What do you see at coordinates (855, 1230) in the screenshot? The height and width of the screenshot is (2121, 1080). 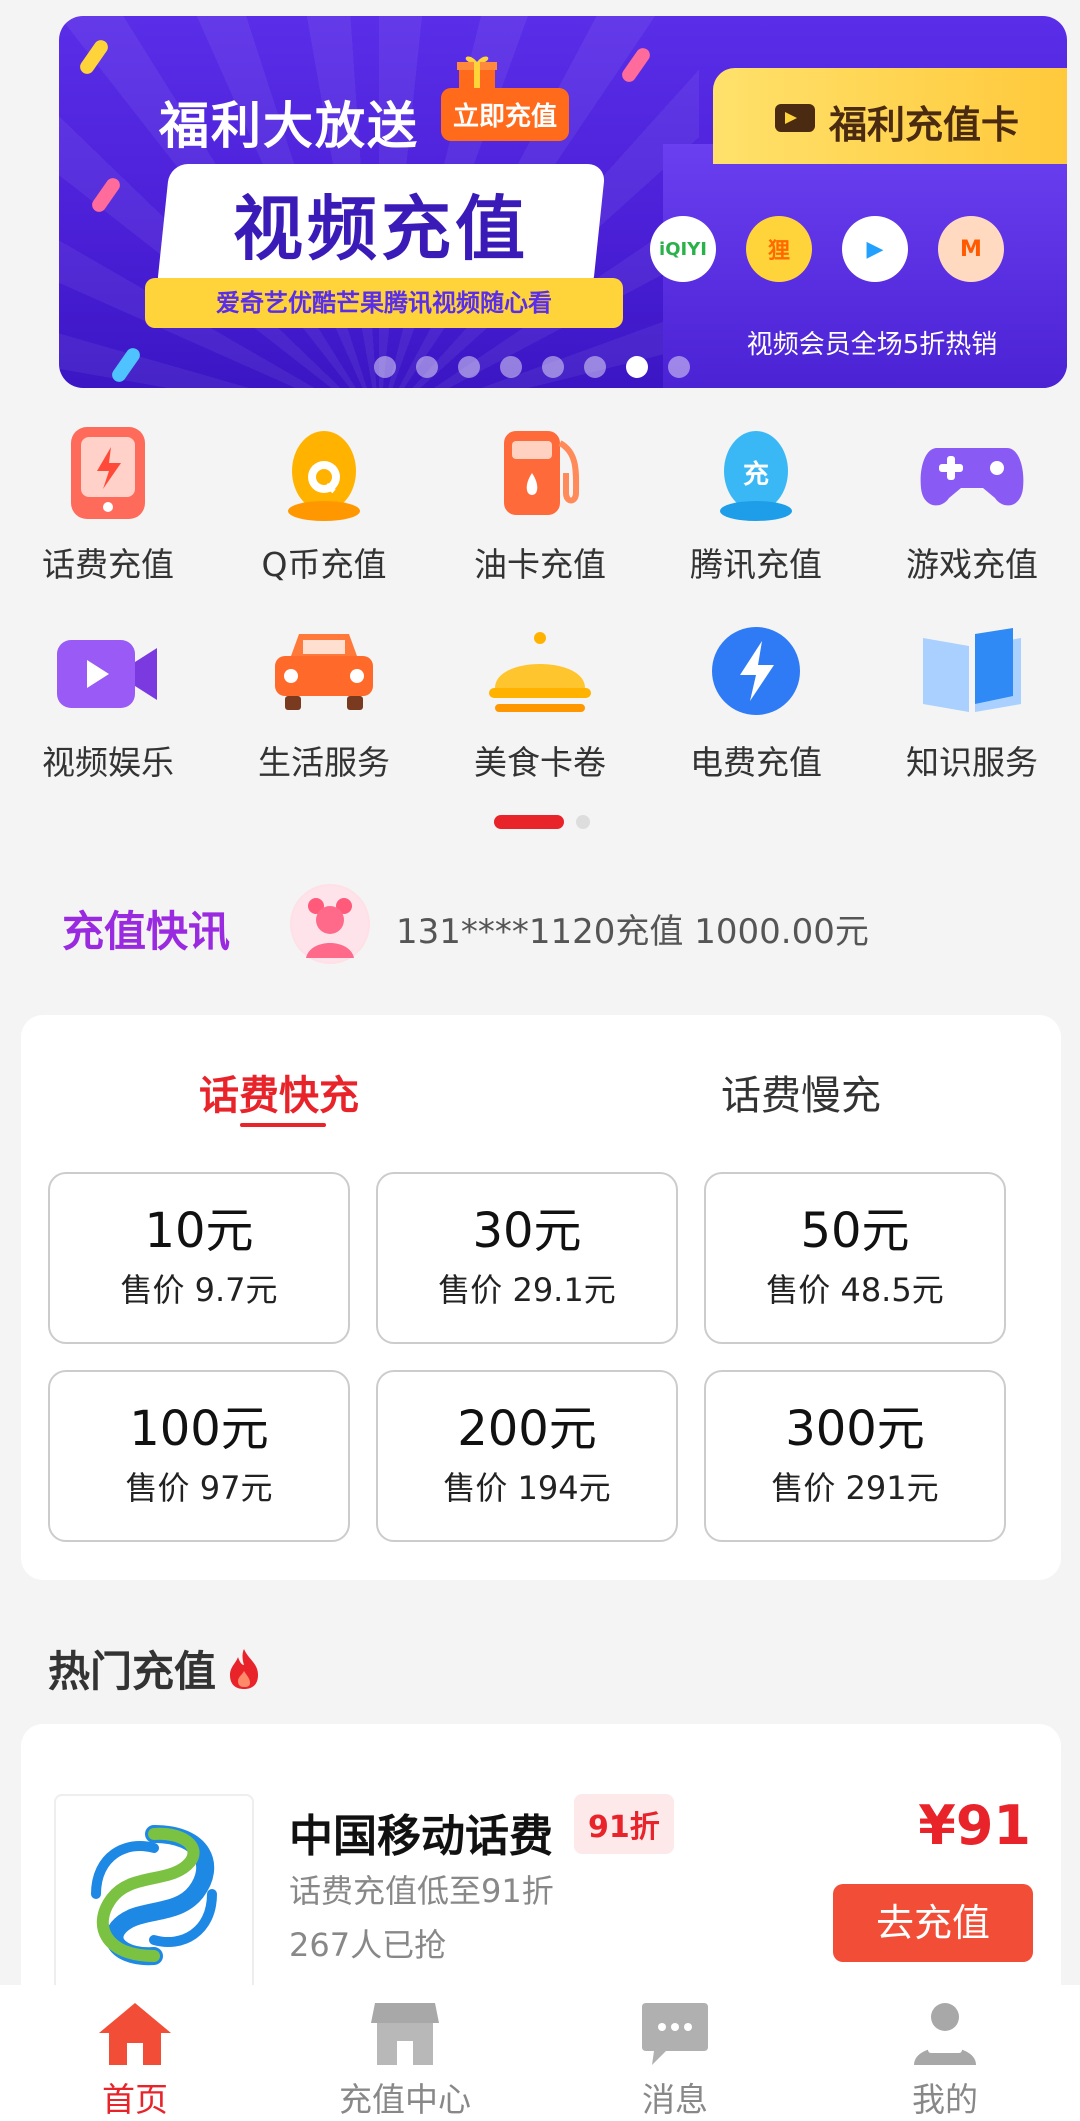 I see `price-face-value: 50元` at bounding box center [855, 1230].